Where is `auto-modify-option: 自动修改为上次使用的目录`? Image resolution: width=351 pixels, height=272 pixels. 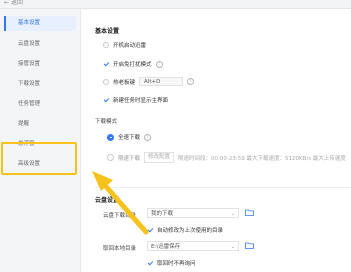 auto-modify-option: 自动修改为上次使用的目录 is located at coordinates (185, 230).